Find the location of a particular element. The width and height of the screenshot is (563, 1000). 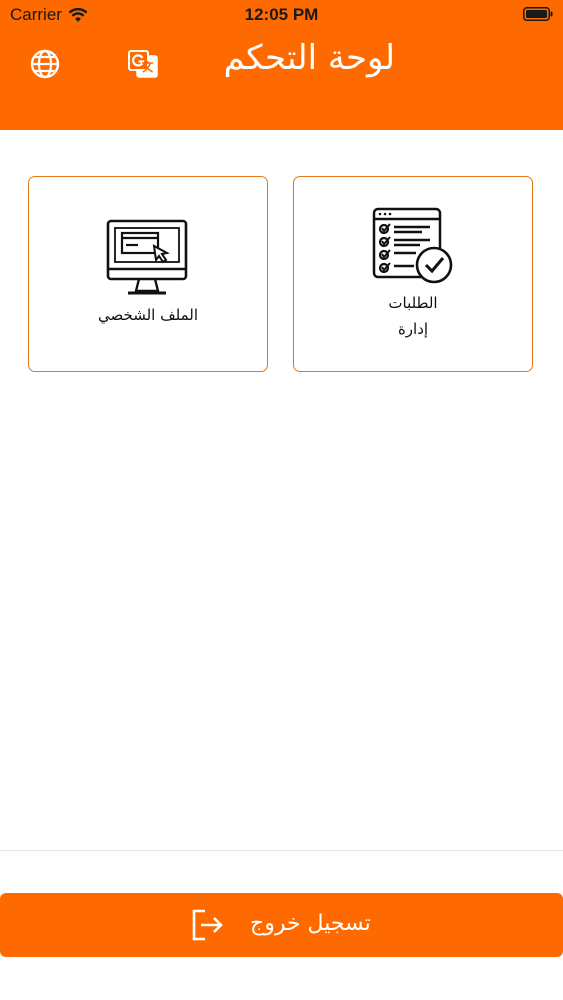

globe-icon is located at coordinates (45, 64).